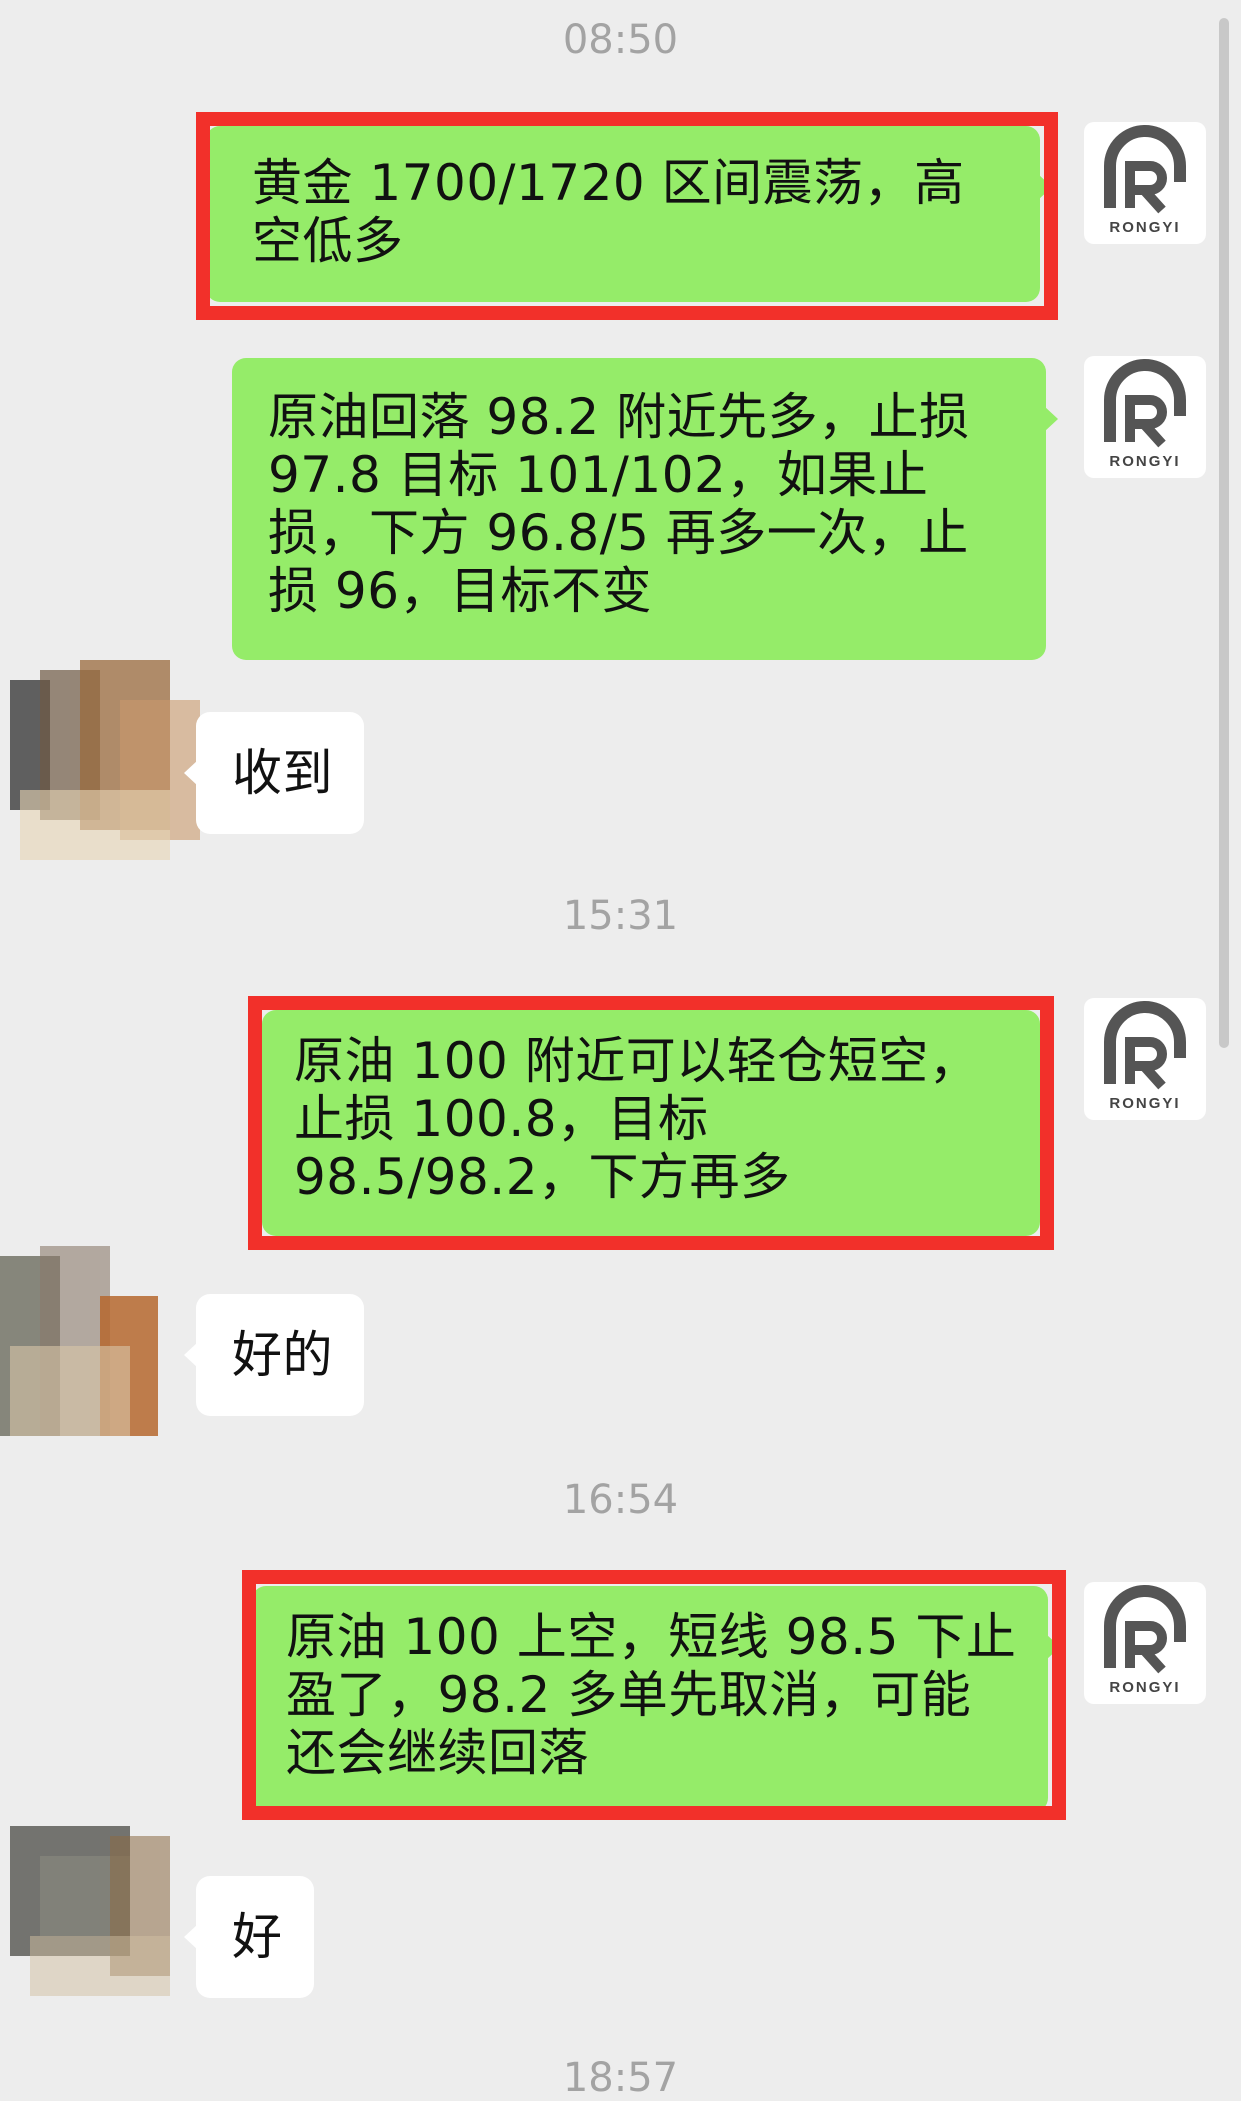 The width and height of the screenshot is (1241, 2101). Describe the element at coordinates (620, 1500) in the screenshot. I see `timestamp: 16:54` at that location.